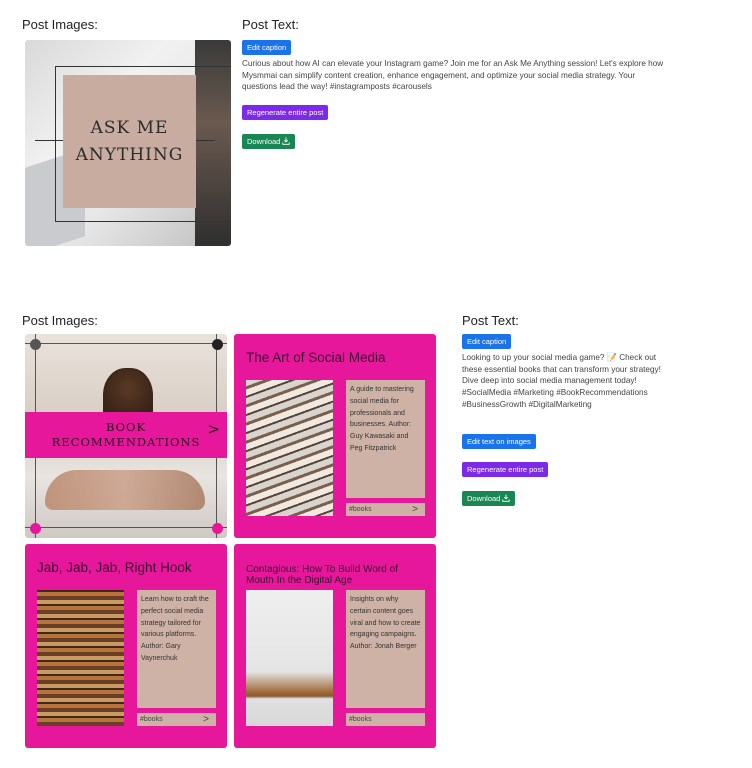 This screenshot has width=752, height=768. Describe the element at coordinates (129, 127) in the screenshot. I see `image-text-line: ASK ME` at that location.